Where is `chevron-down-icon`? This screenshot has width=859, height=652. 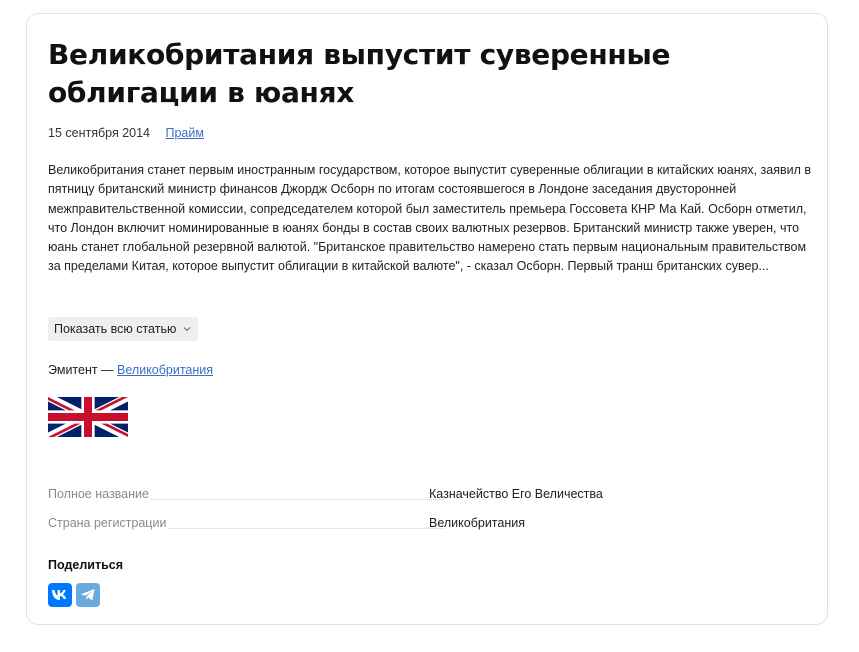 chevron-down-icon is located at coordinates (187, 329).